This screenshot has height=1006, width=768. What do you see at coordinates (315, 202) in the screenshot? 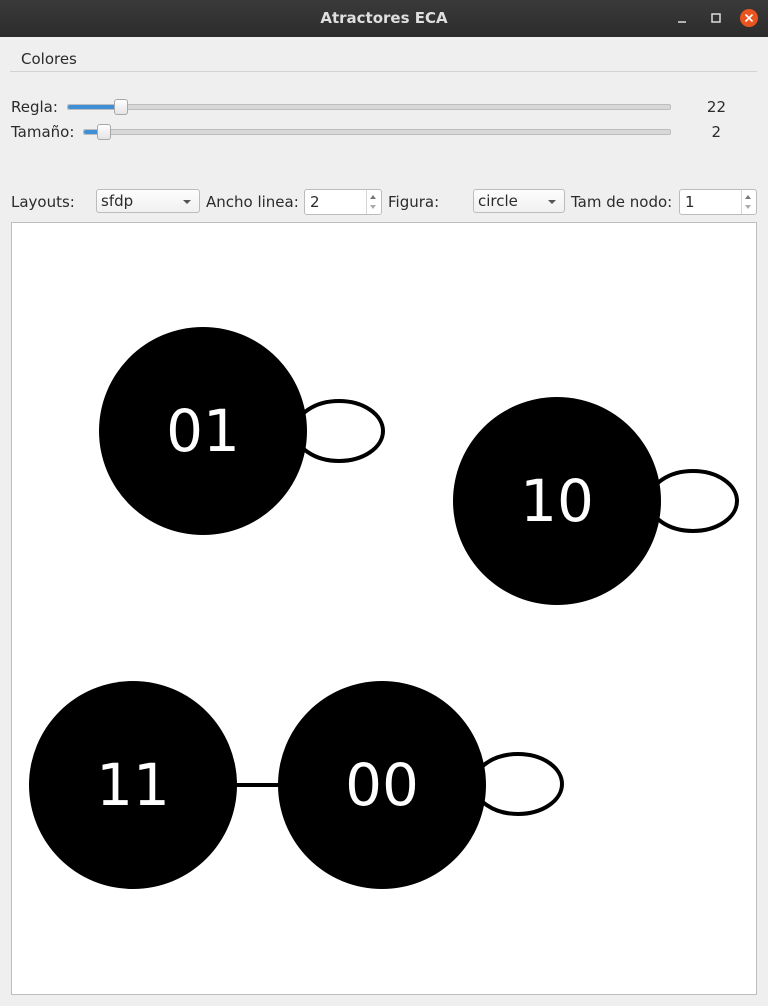
I see `ancho-linea-value: 2` at bounding box center [315, 202].